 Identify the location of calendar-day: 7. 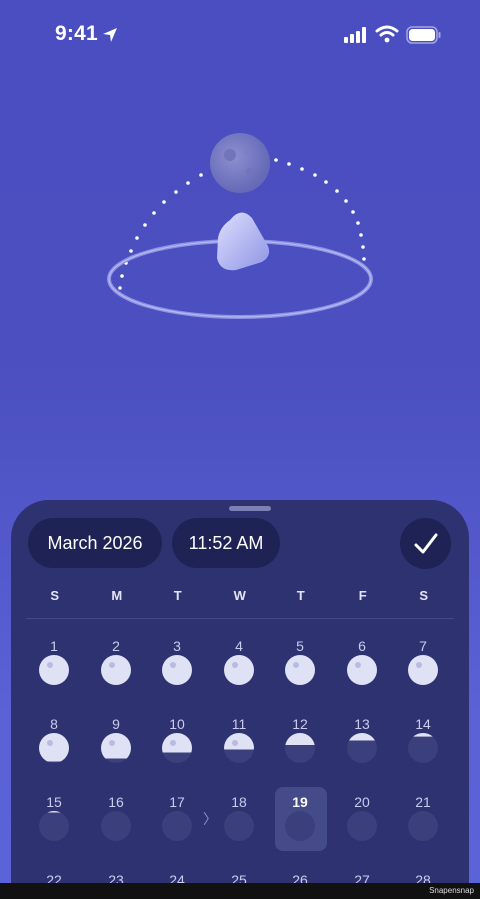
(423, 673).